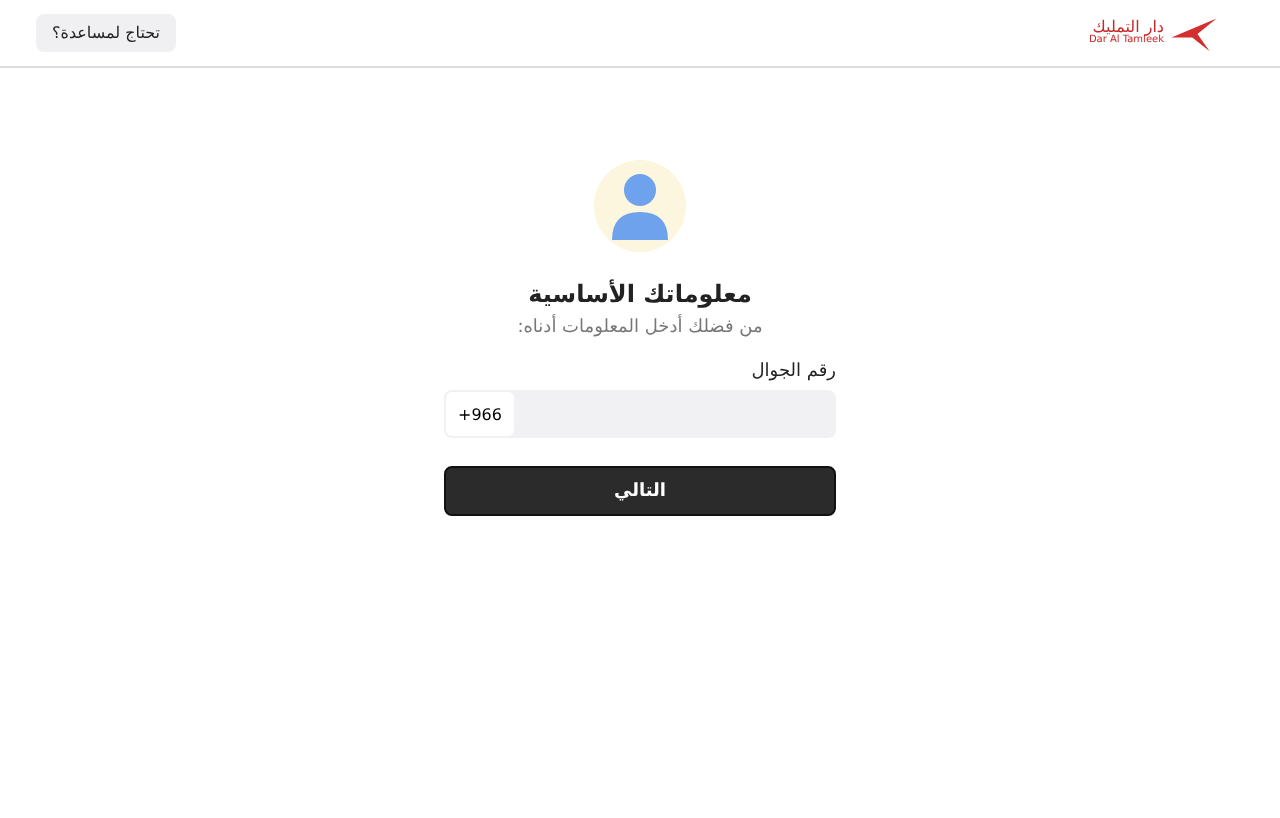 The image size is (1280, 818). I want to click on country-code: +966, so click(480, 414).